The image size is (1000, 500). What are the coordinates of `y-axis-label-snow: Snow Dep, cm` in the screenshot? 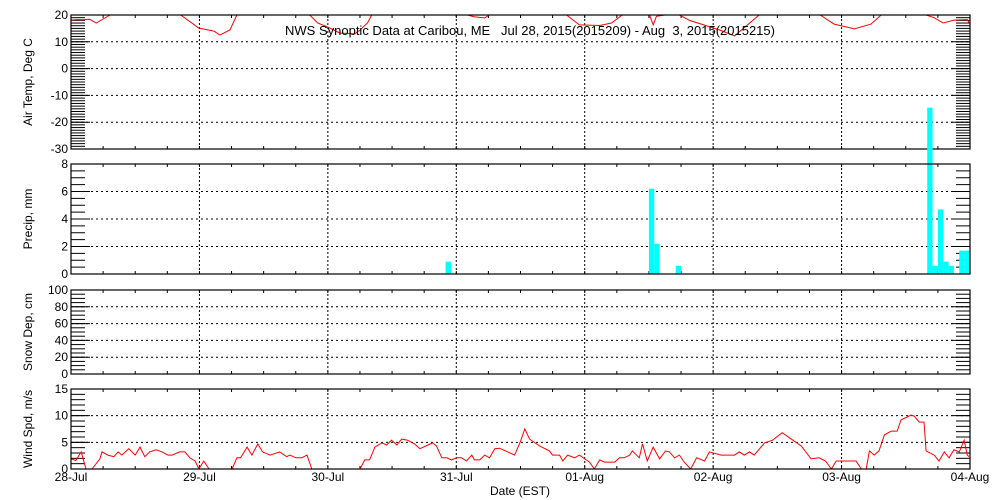 It's located at (28, 332).